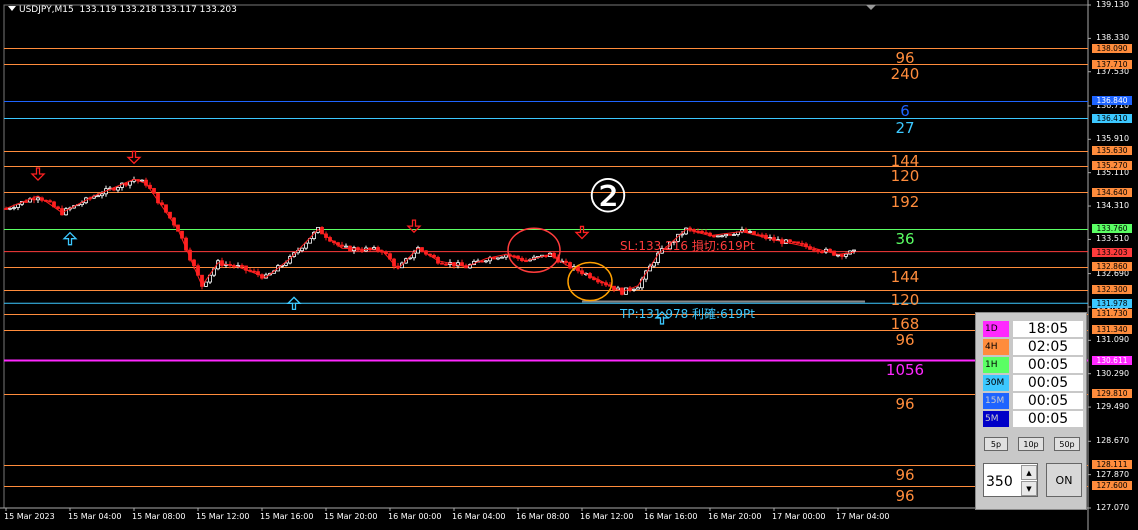  What do you see at coordinates (1029, 472) in the screenshot?
I see `stepper-up-icon: ▲` at bounding box center [1029, 472].